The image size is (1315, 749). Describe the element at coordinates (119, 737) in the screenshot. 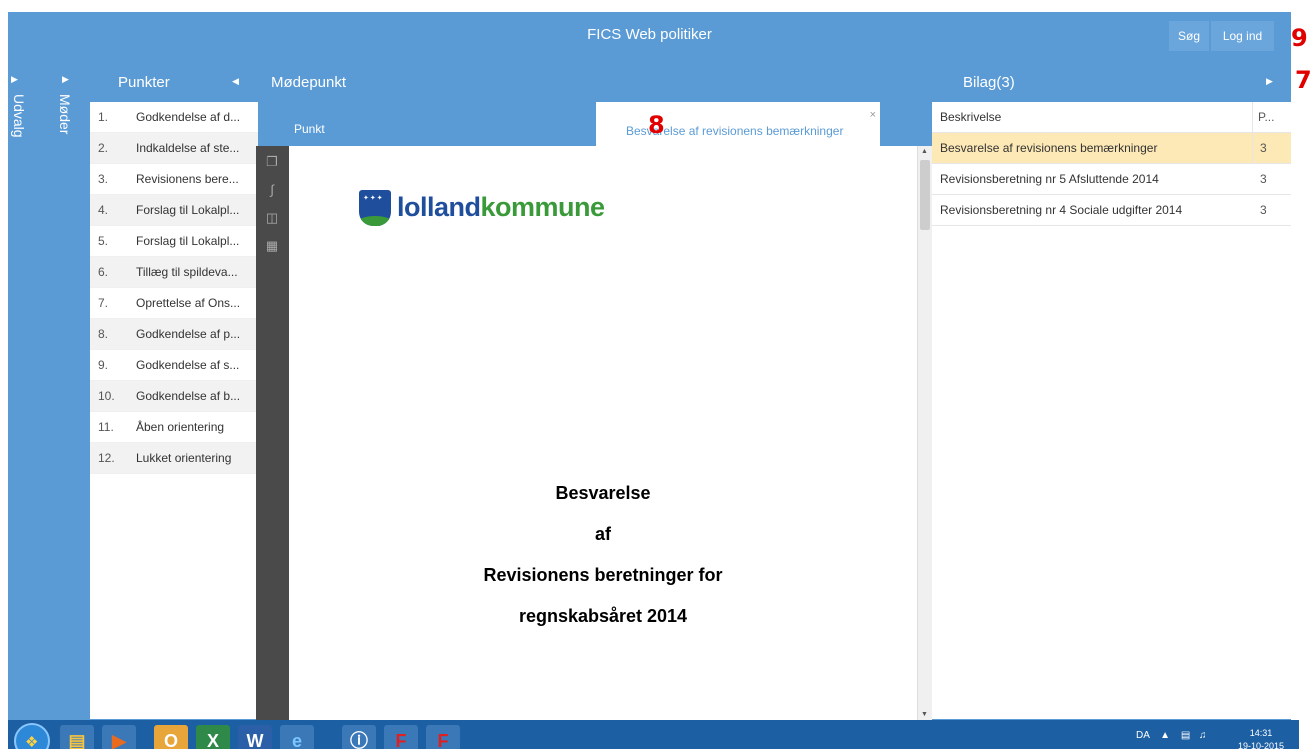

I see `media-player-icon: ▶` at that location.